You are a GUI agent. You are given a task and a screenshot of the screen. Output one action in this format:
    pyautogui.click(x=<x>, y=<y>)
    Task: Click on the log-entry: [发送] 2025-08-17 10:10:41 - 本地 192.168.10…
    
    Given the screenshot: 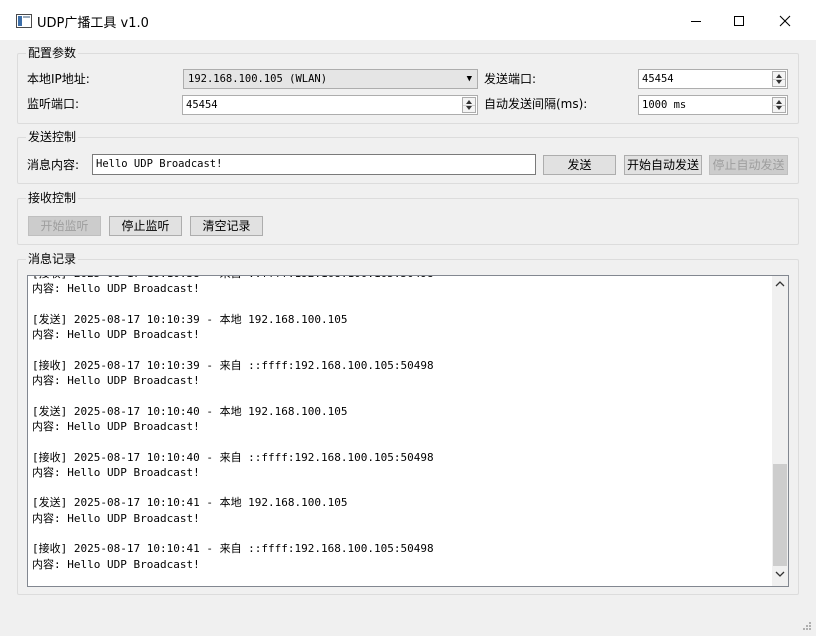 What is the action you would take?
    pyautogui.click(x=401, y=510)
    